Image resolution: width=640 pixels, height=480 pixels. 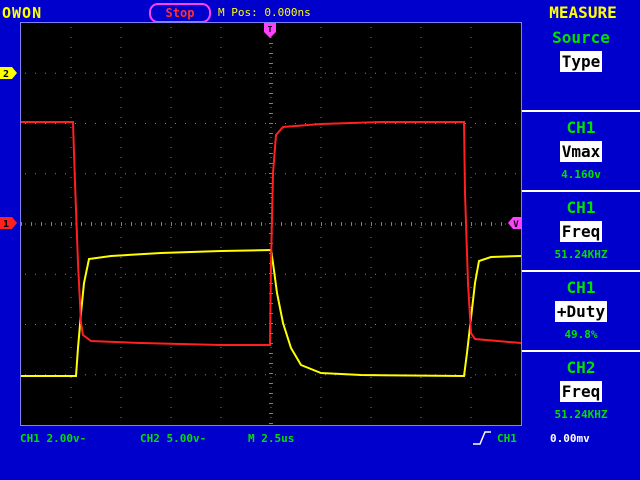 What do you see at coordinates (583, 12) in the screenshot?
I see `measure-panel-title: MEASURE` at bounding box center [583, 12].